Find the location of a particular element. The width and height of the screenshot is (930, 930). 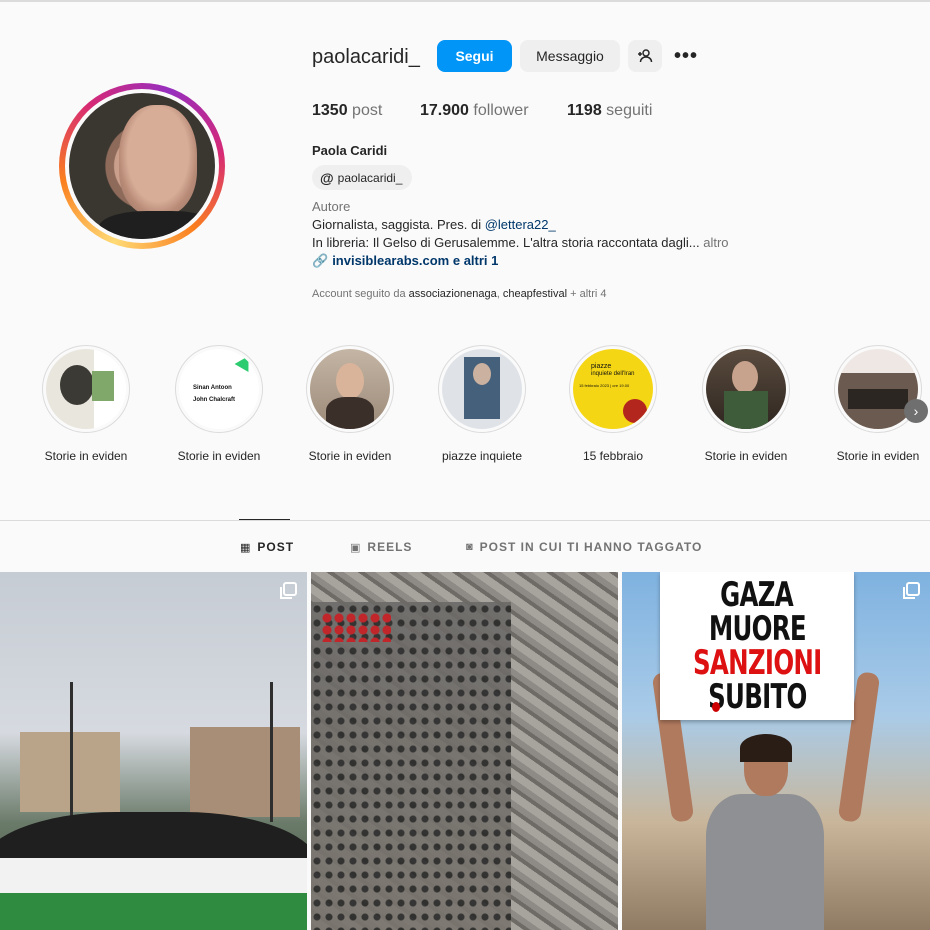

profile-username: paolacaridi_ is located at coordinates (366, 57).